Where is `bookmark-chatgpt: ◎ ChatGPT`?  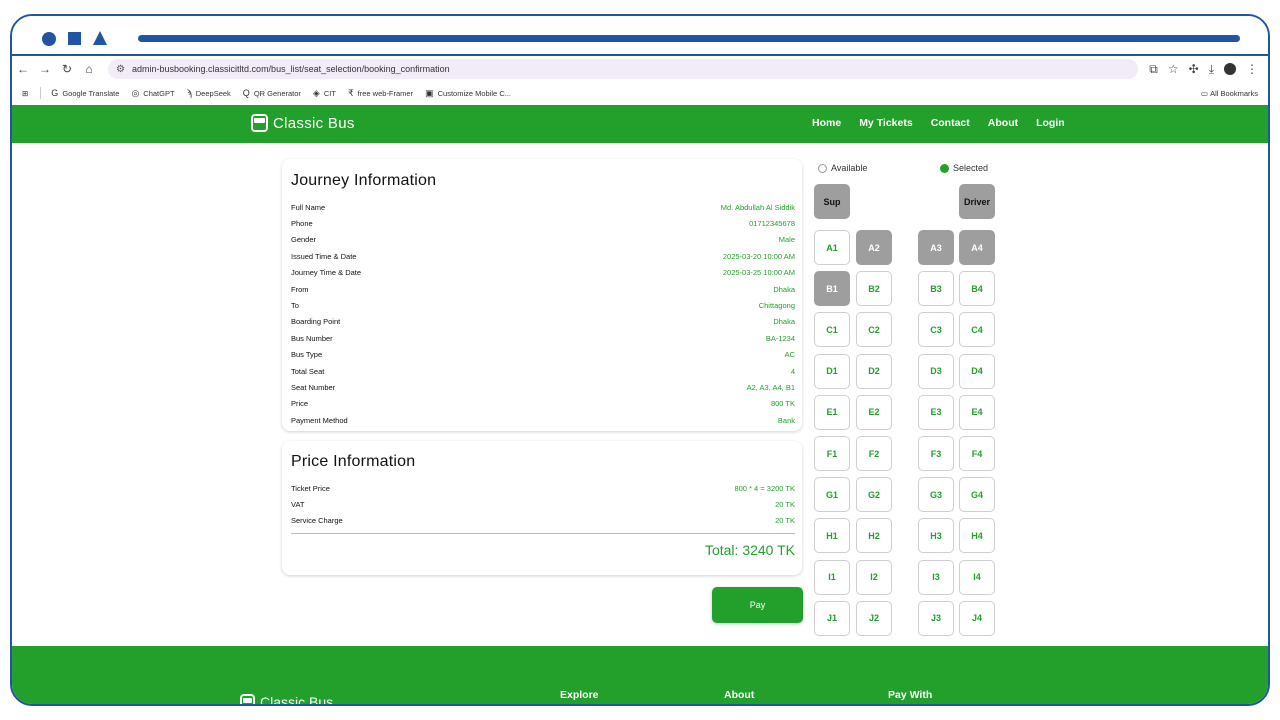 bookmark-chatgpt: ◎ ChatGPT is located at coordinates (152, 93).